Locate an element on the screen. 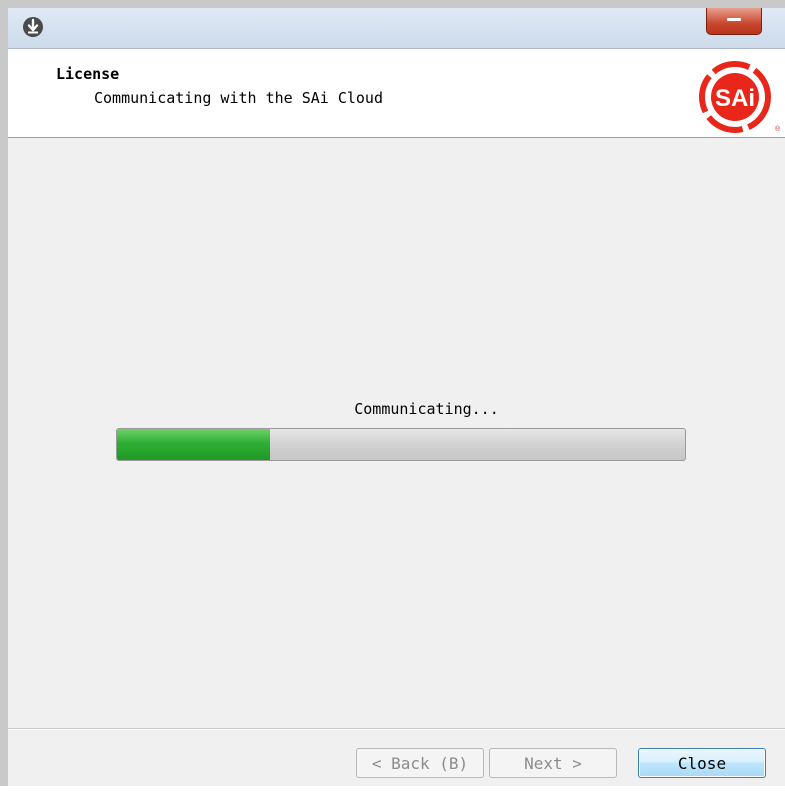 The image size is (785, 795). background-strip-left is located at coordinates (4, 393).